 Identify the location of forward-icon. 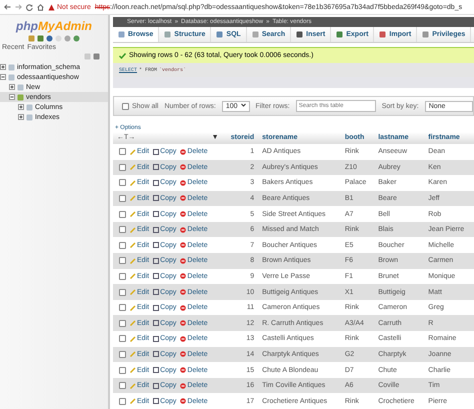
(18, 7).